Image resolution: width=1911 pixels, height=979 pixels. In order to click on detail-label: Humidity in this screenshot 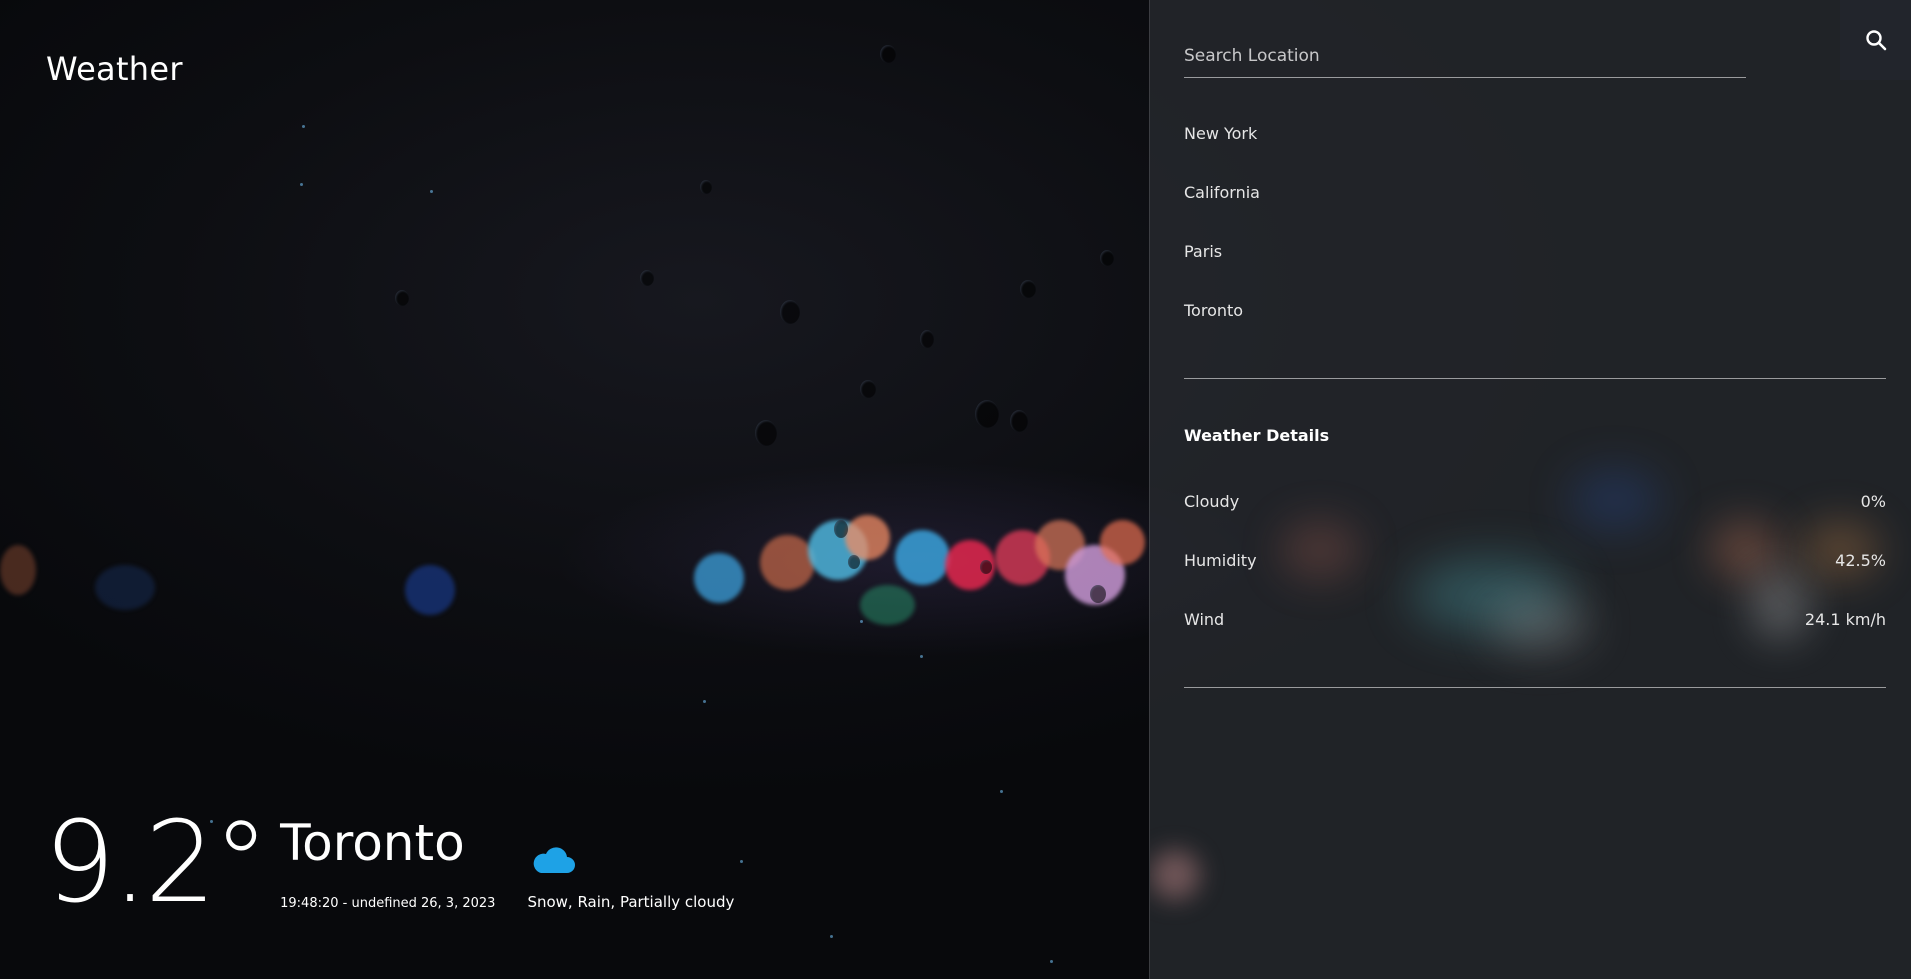, I will do `click(1220, 560)`.